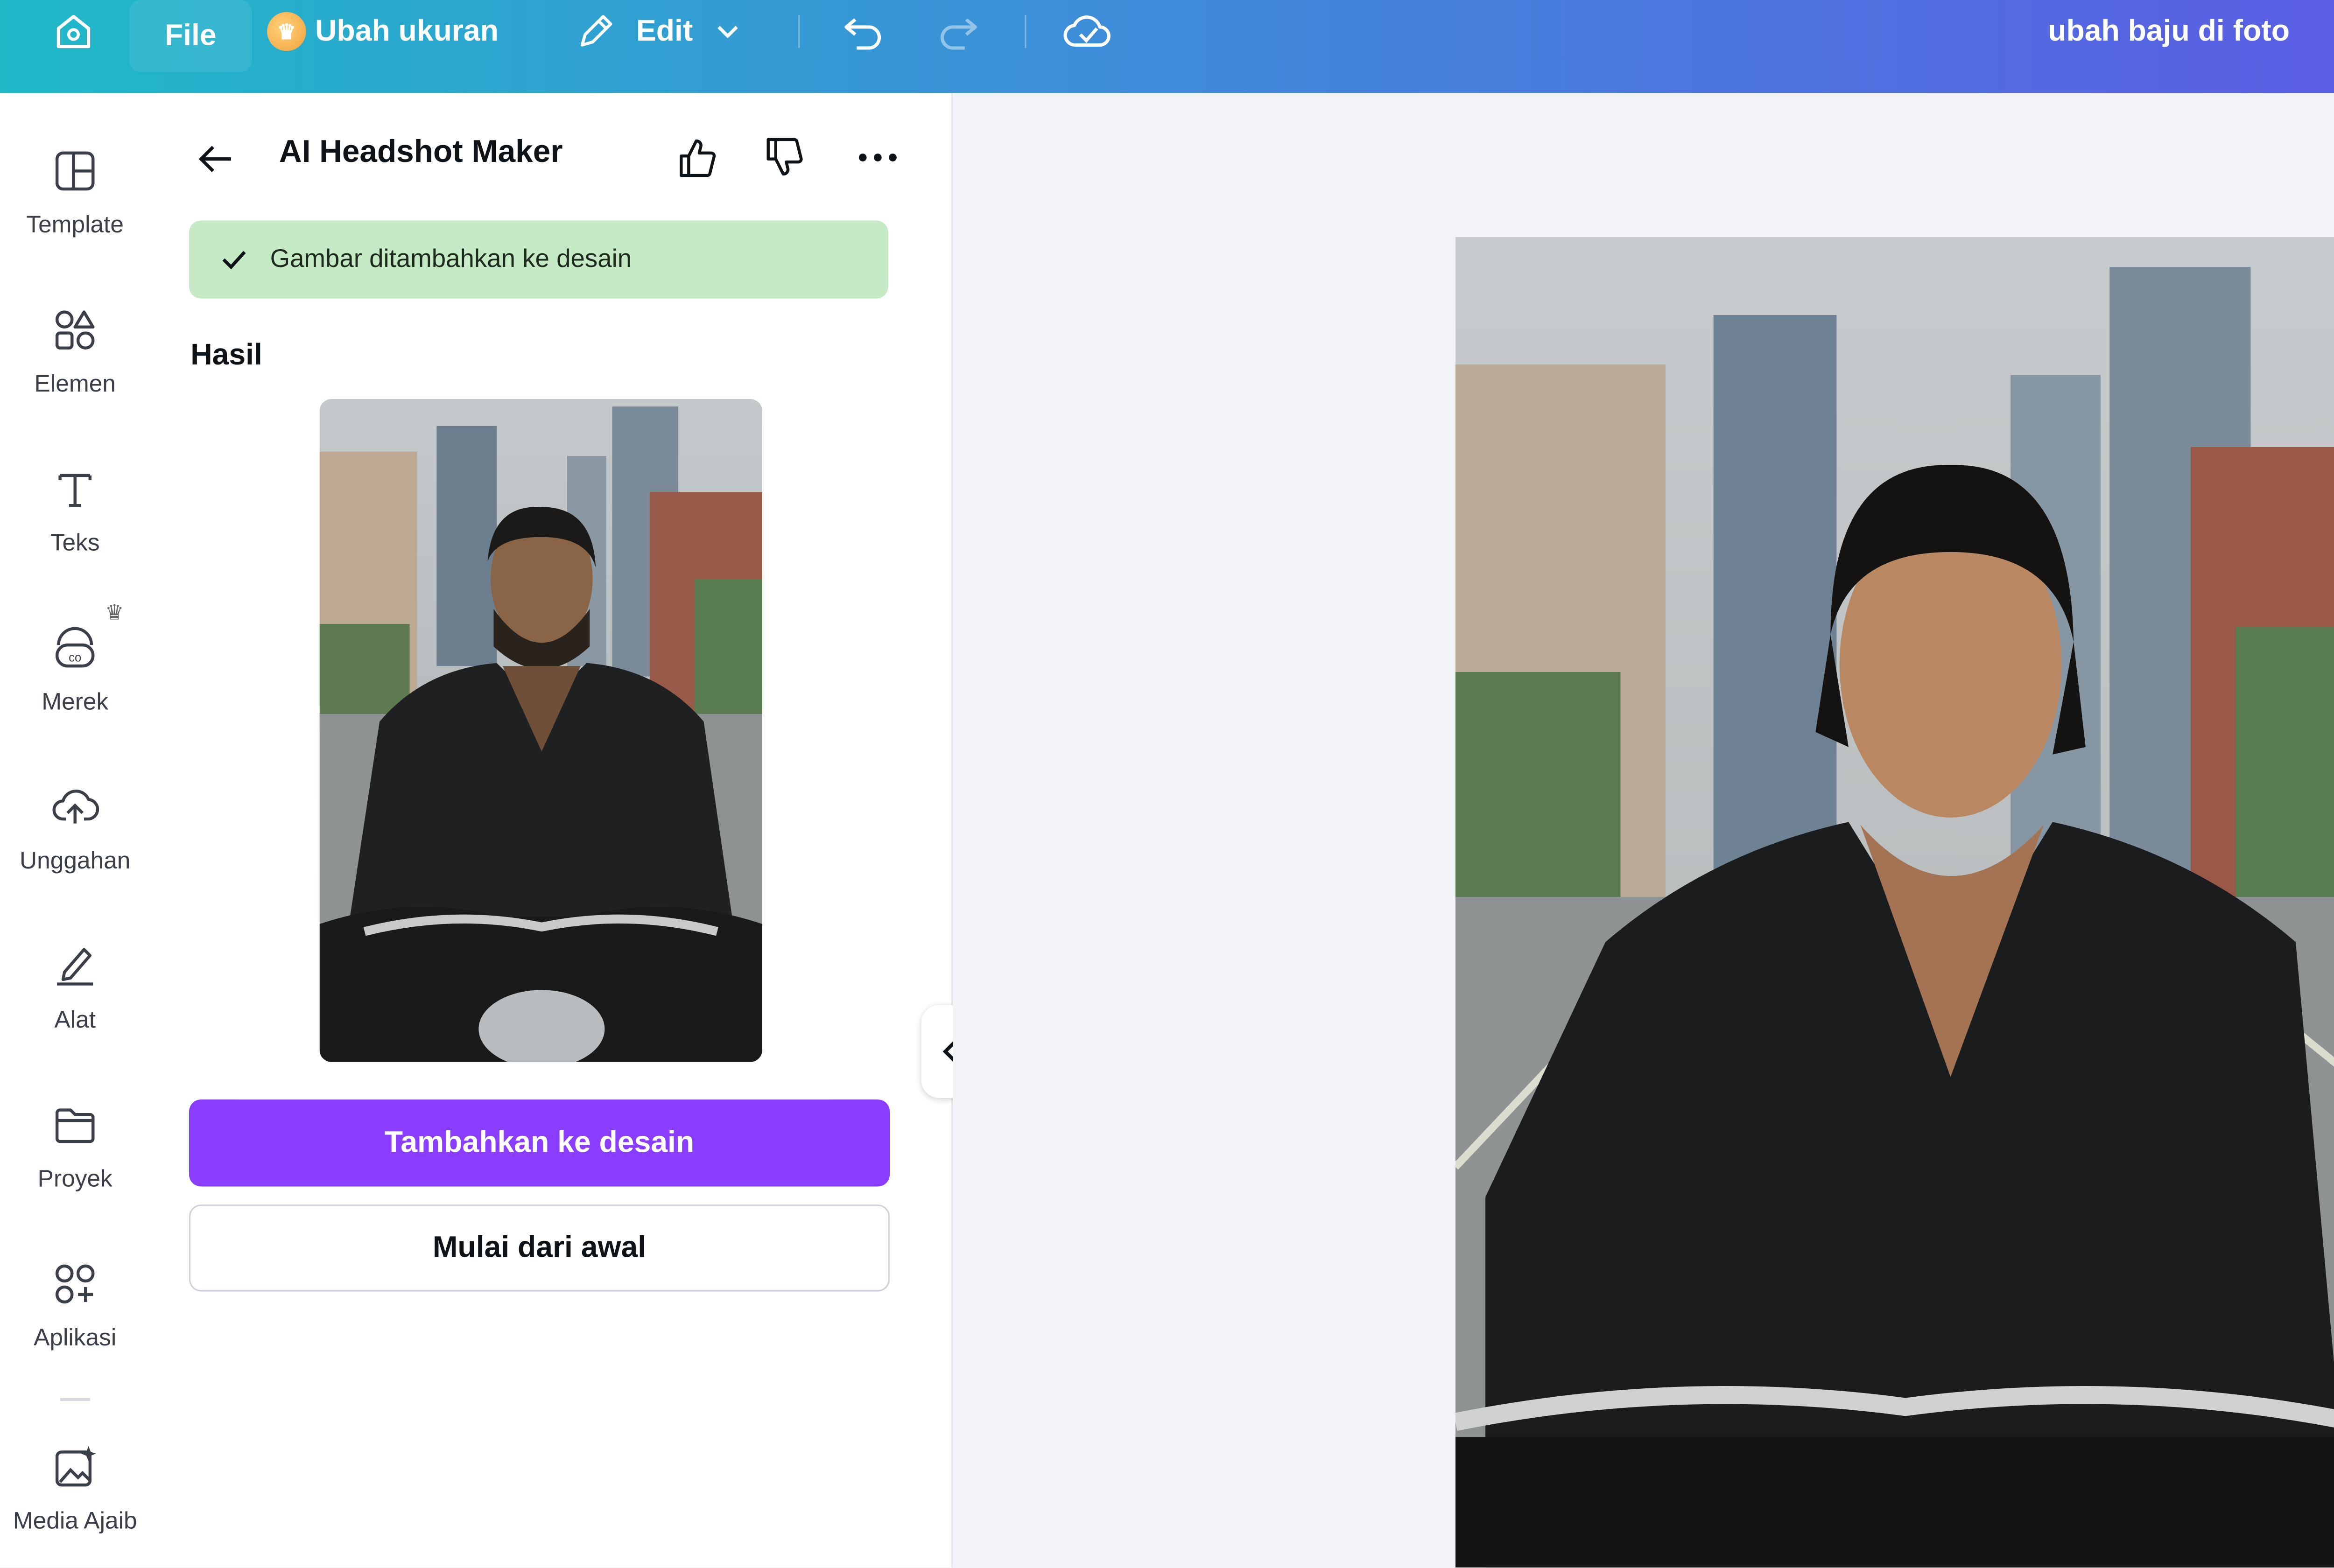 The height and width of the screenshot is (1568, 2334). Describe the element at coordinates (75, 703) in the screenshot. I see `sidebar-item-label: Merek` at that location.